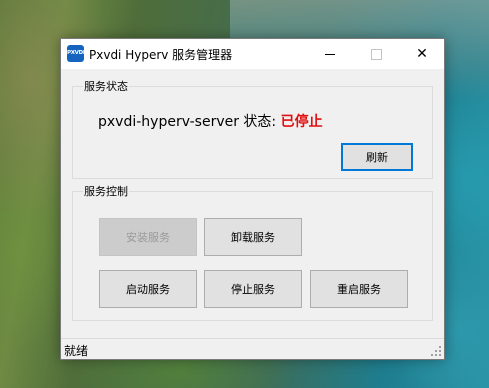  Describe the element at coordinates (253, 289) in the screenshot. I see `stop-service-button: 停止服务` at that location.